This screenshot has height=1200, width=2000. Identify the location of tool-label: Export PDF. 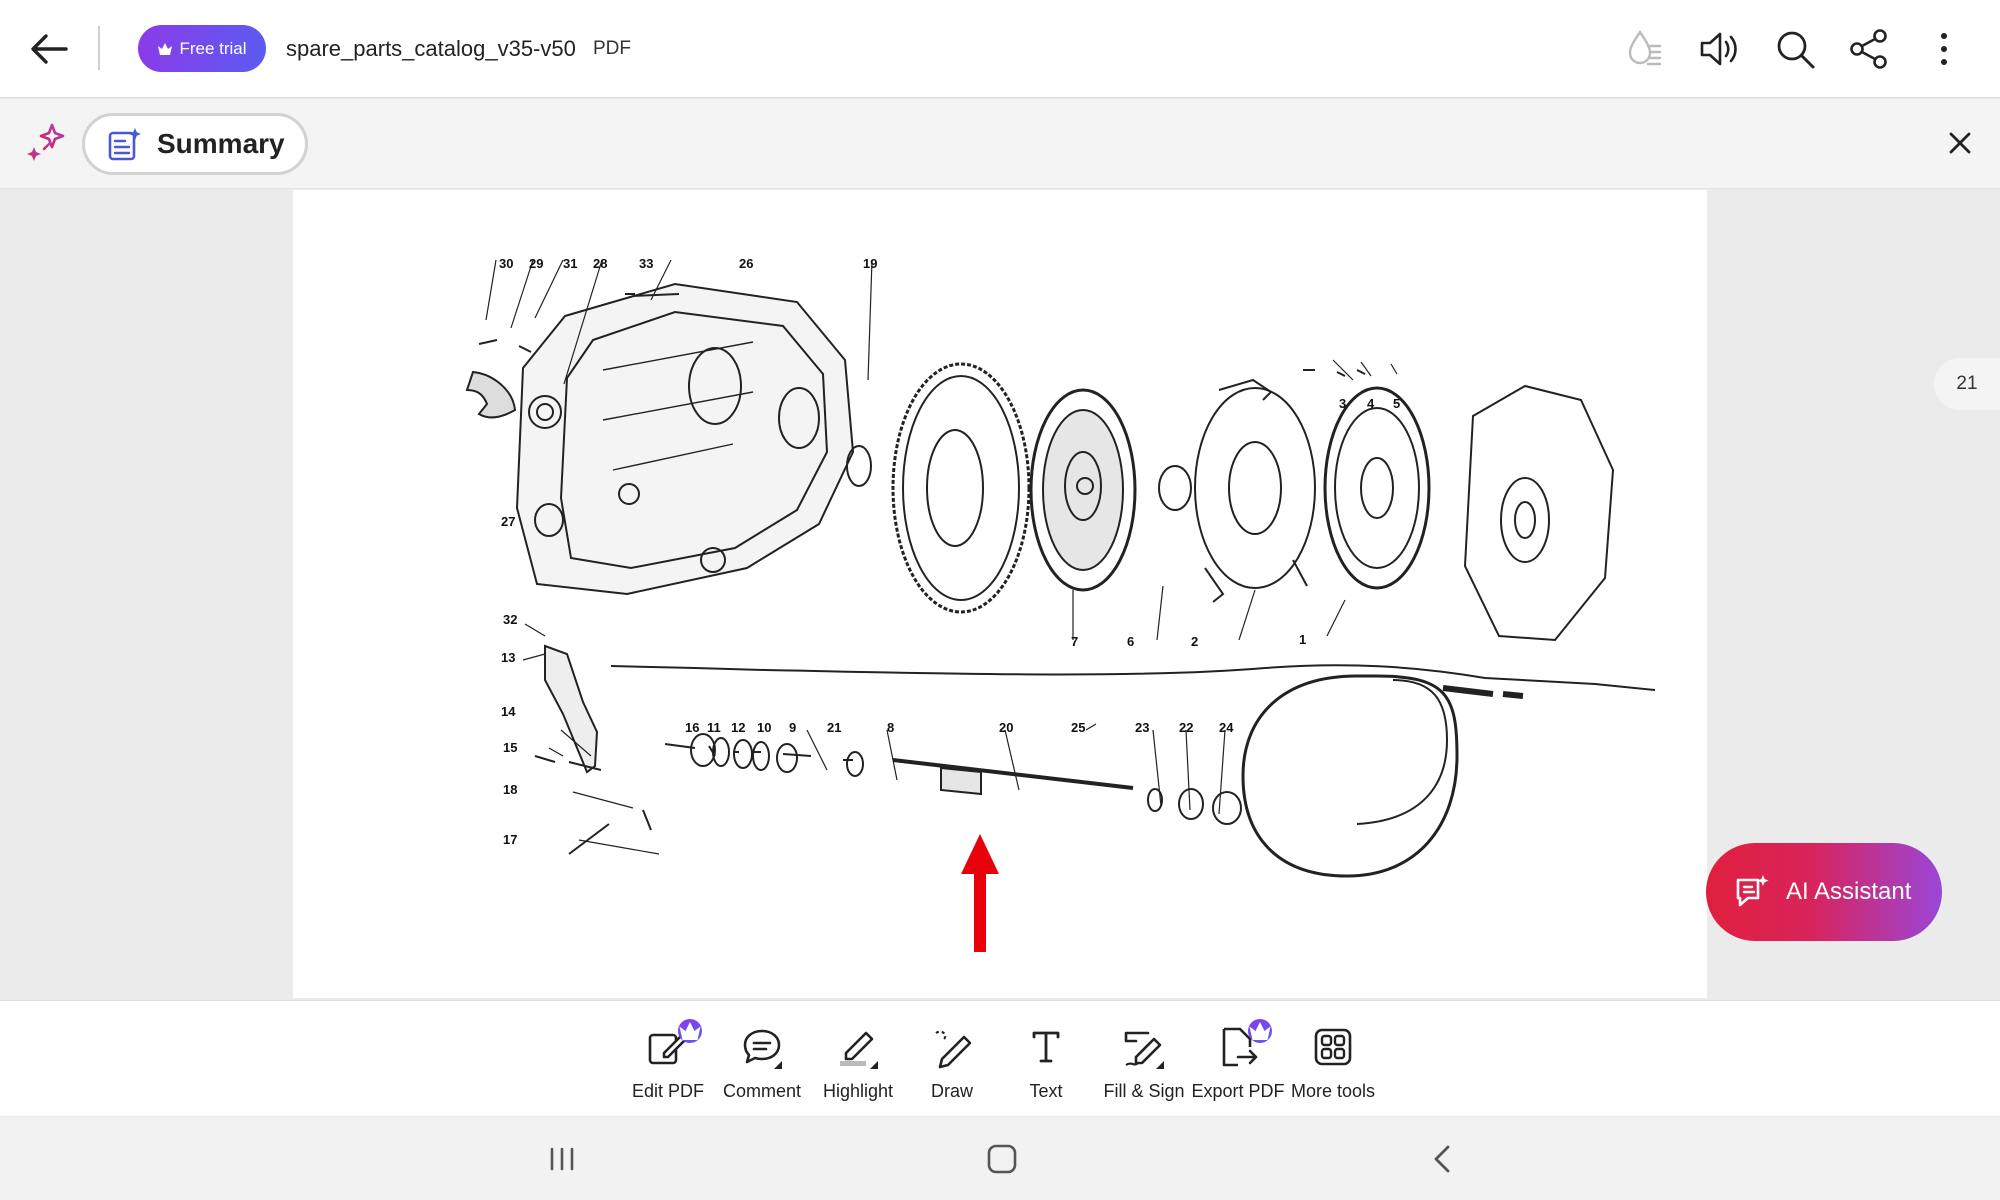
(1238, 1091).